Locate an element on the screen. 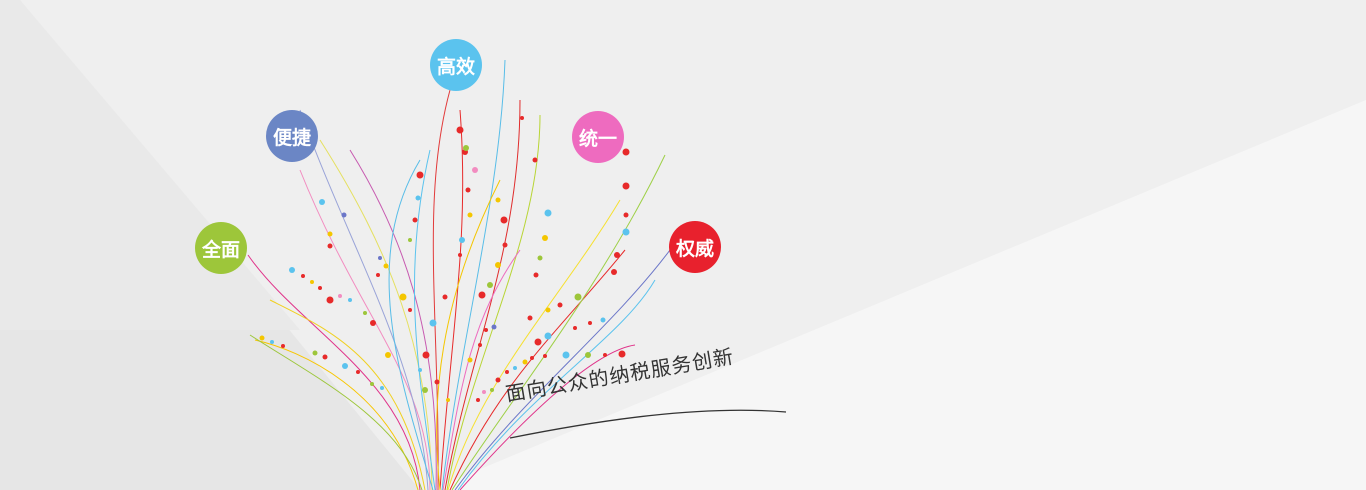  bubble-quanwei: 权威 is located at coordinates (695, 247).